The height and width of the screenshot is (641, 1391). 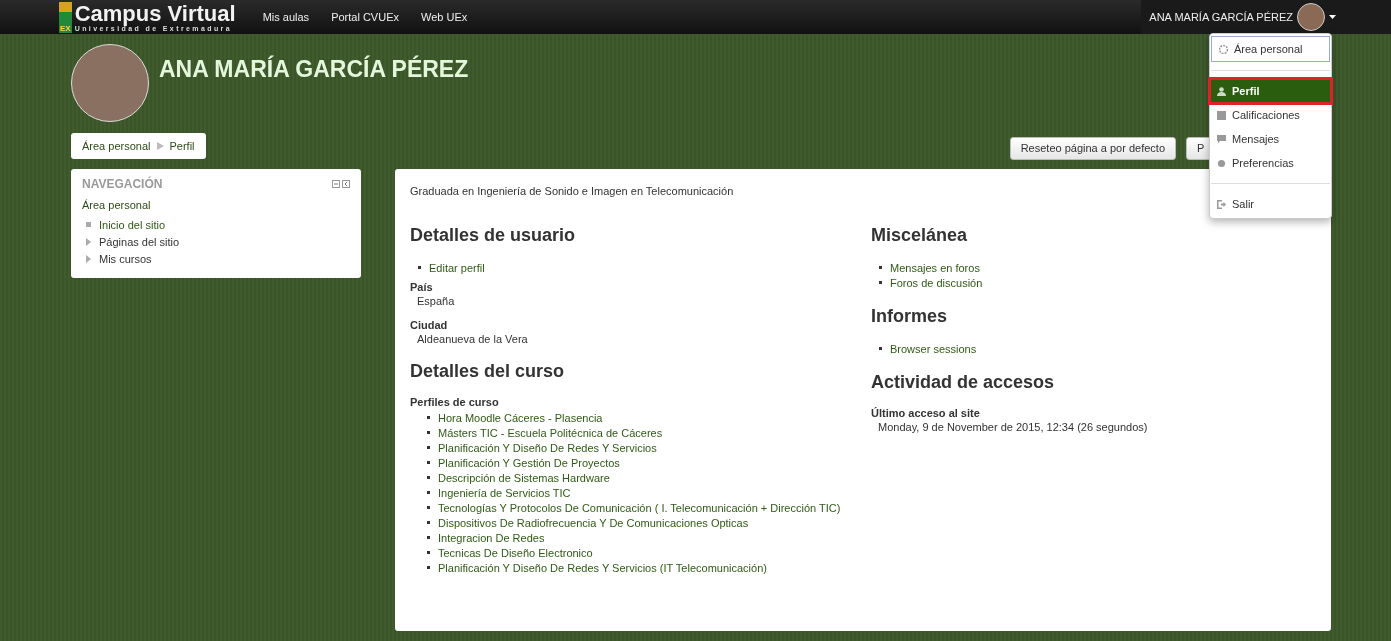 I want to click on course-link: Descripción de Sistemas Hardware, so click(x=524, y=477).